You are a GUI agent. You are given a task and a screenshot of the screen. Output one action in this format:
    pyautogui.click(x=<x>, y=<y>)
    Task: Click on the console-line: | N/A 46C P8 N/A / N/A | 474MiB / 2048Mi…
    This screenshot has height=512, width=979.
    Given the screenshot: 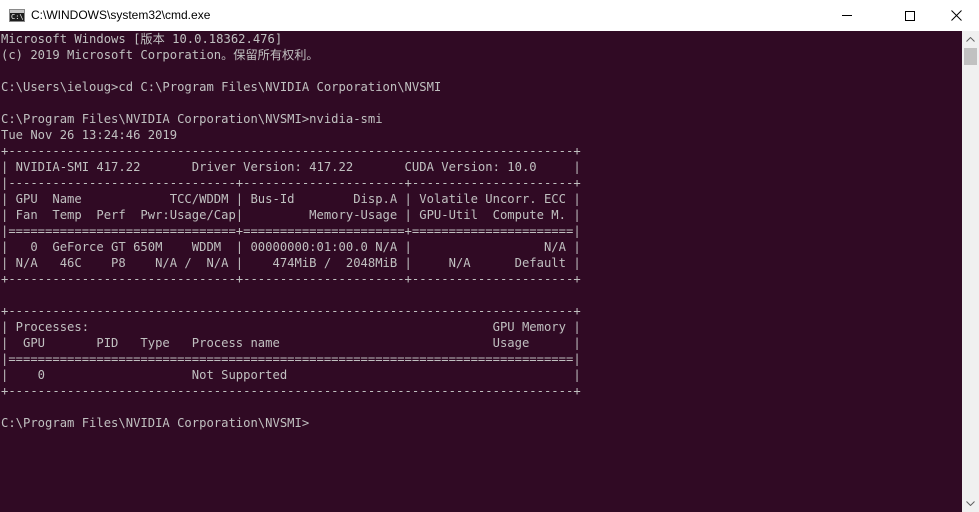 What is the action you would take?
    pyautogui.click(x=291, y=263)
    